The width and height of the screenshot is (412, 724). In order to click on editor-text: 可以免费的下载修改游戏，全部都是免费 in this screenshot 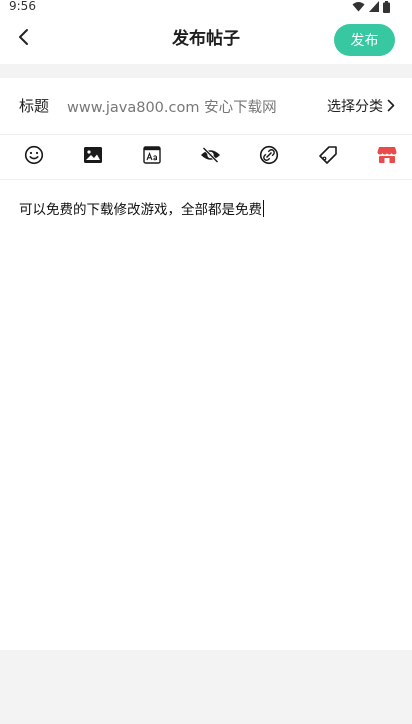, I will do `click(140, 210)`.